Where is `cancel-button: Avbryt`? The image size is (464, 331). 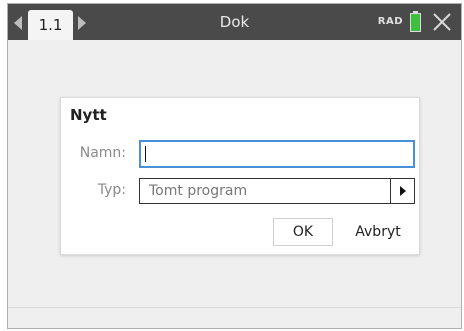
cancel-button: Avbryt is located at coordinates (378, 232).